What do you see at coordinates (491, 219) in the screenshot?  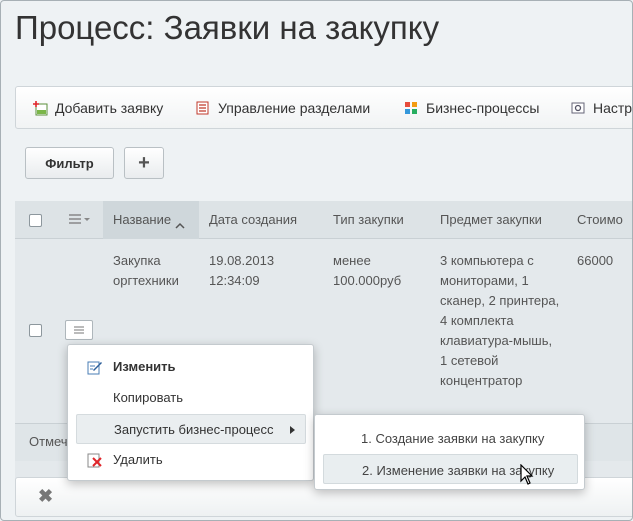 I see `column-header-subject: Предмет закупки` at bounding box center [491, 219].